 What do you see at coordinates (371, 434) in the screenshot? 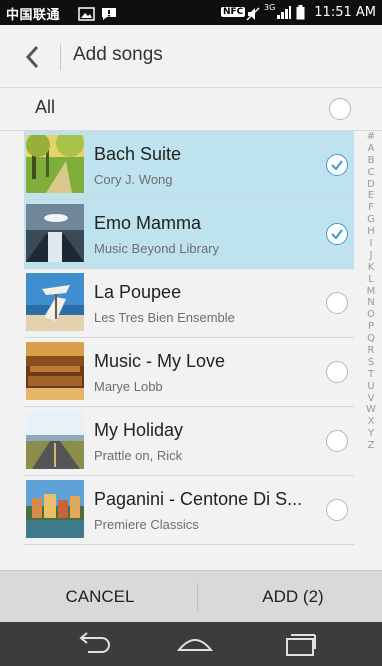
I see `index-letter: Y` at bounding box center [371, 434].